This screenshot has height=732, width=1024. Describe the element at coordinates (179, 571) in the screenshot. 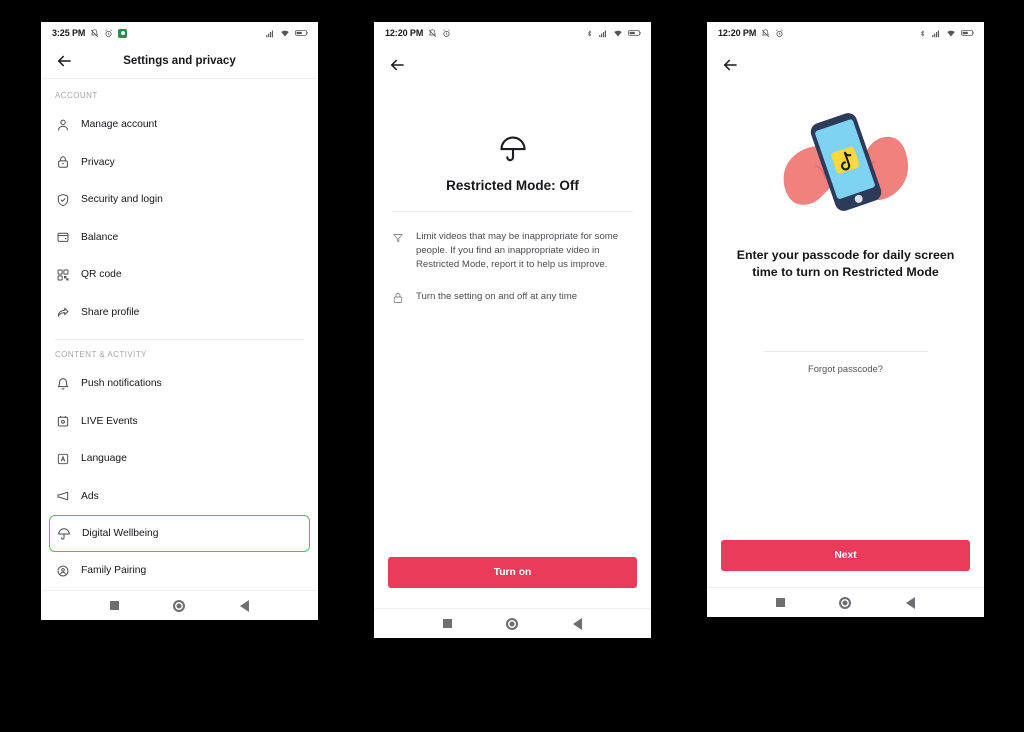

I see `sidebar-item-family-pairing: Family Pairing` at that location.